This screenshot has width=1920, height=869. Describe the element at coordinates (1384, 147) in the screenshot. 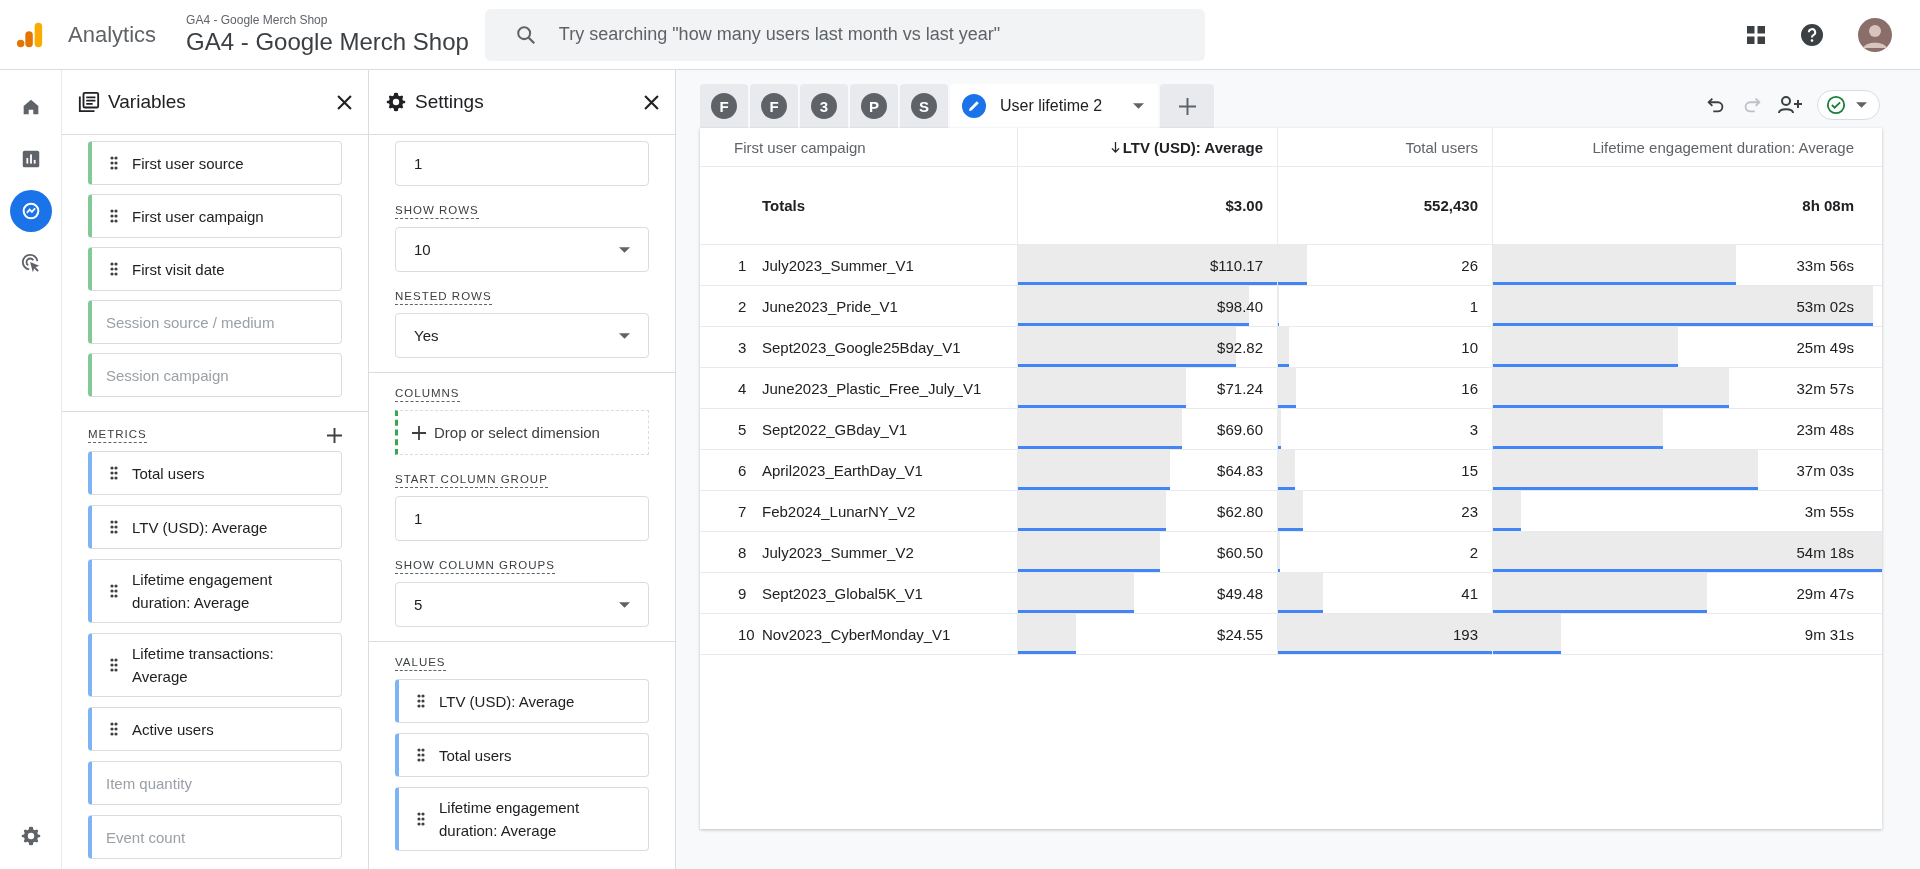

I see `column-header: Total users` at that location.